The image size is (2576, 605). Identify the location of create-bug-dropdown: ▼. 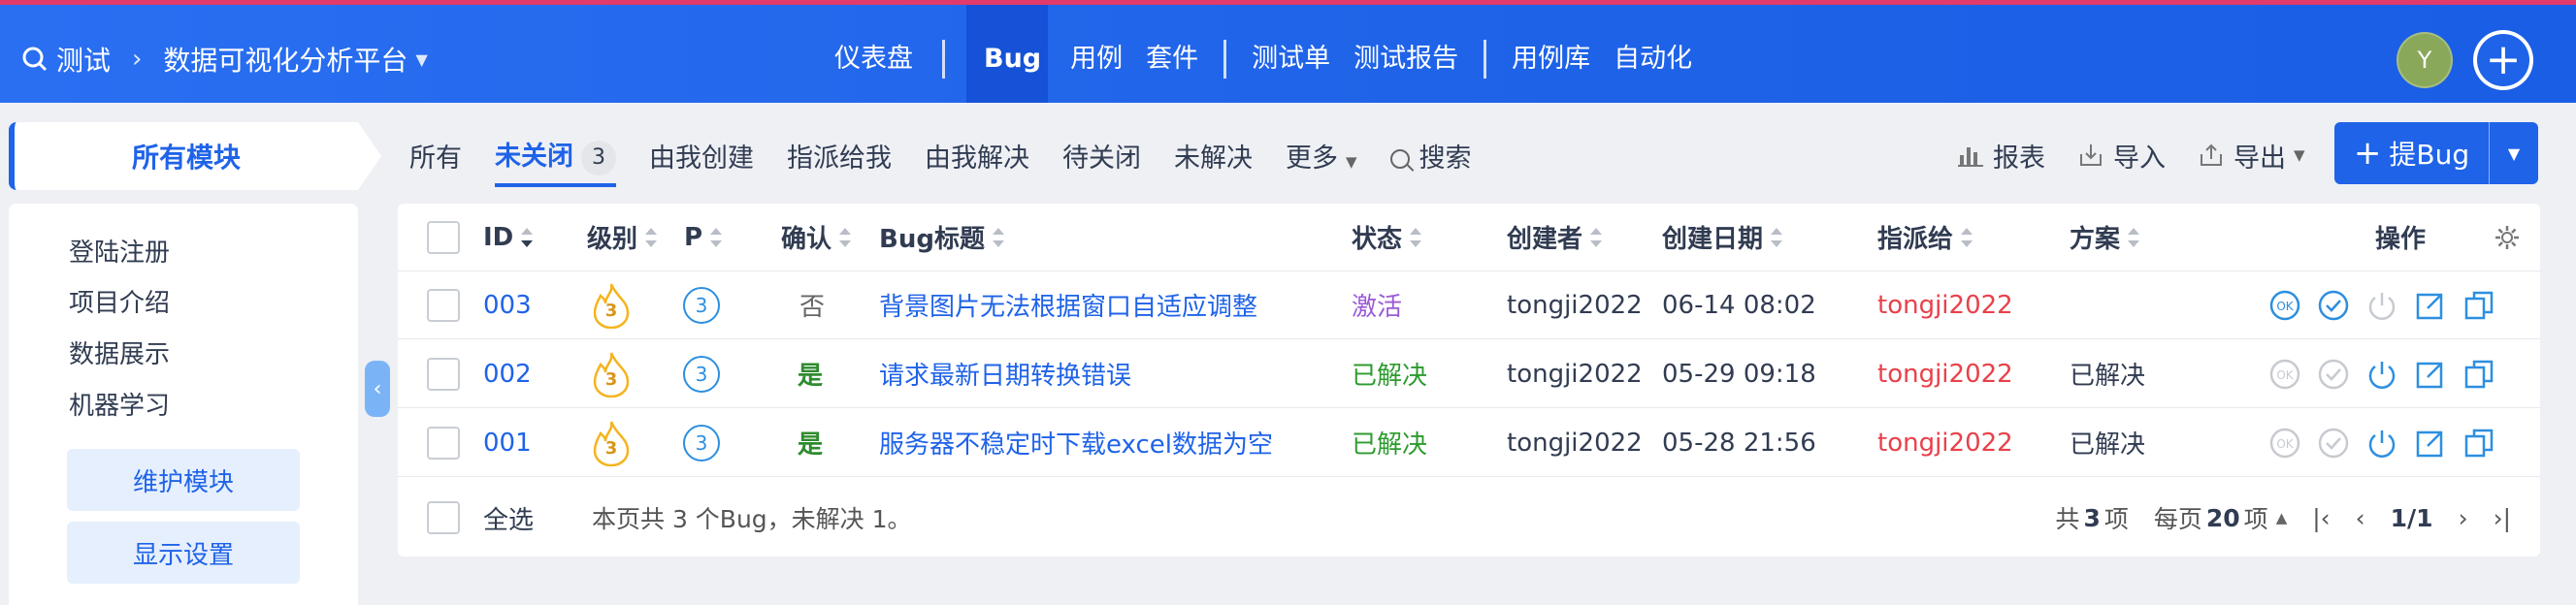
(2514, 153).